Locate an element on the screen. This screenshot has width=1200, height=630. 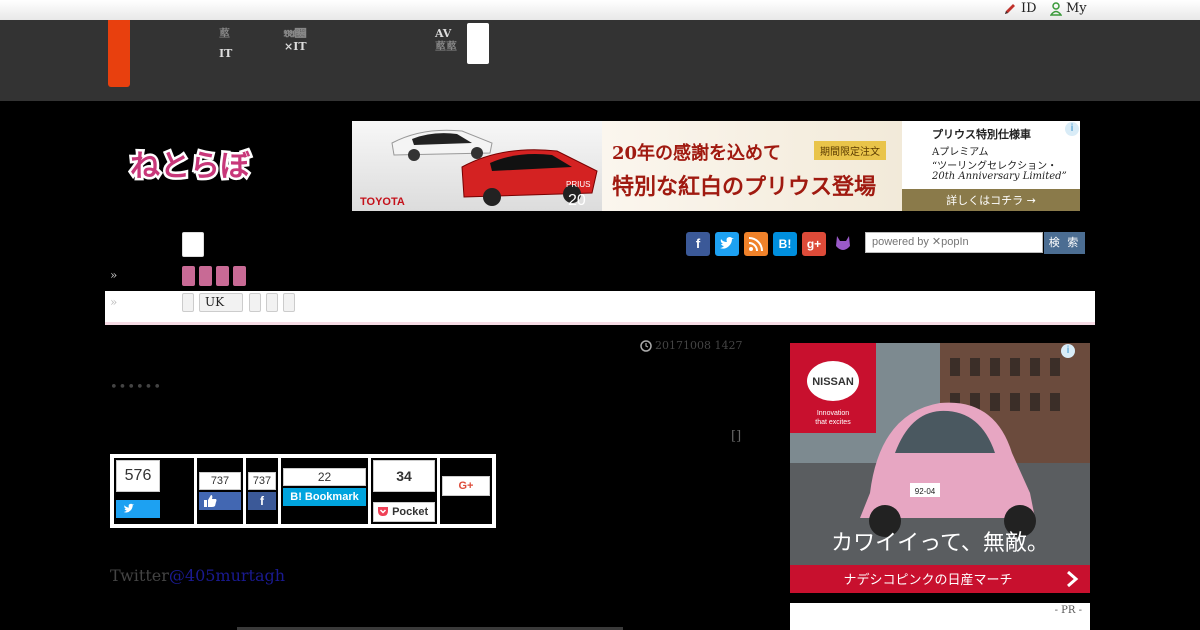
mascot-cat-icon is located at coordinates (843, 244).